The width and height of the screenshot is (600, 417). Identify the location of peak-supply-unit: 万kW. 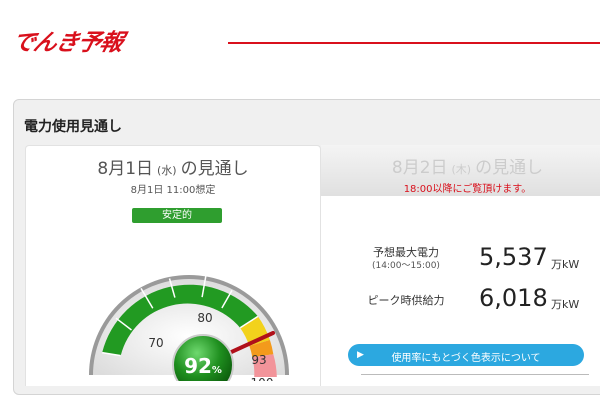
(565, 304).